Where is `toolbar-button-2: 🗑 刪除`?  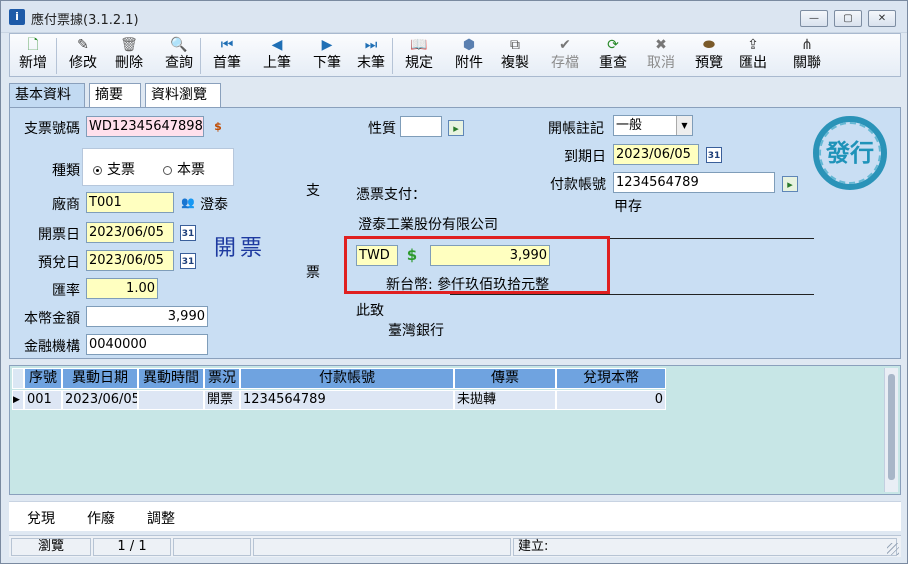 toolbar-button-2: 🗑 刪除 is located at coordinates (129, 56).